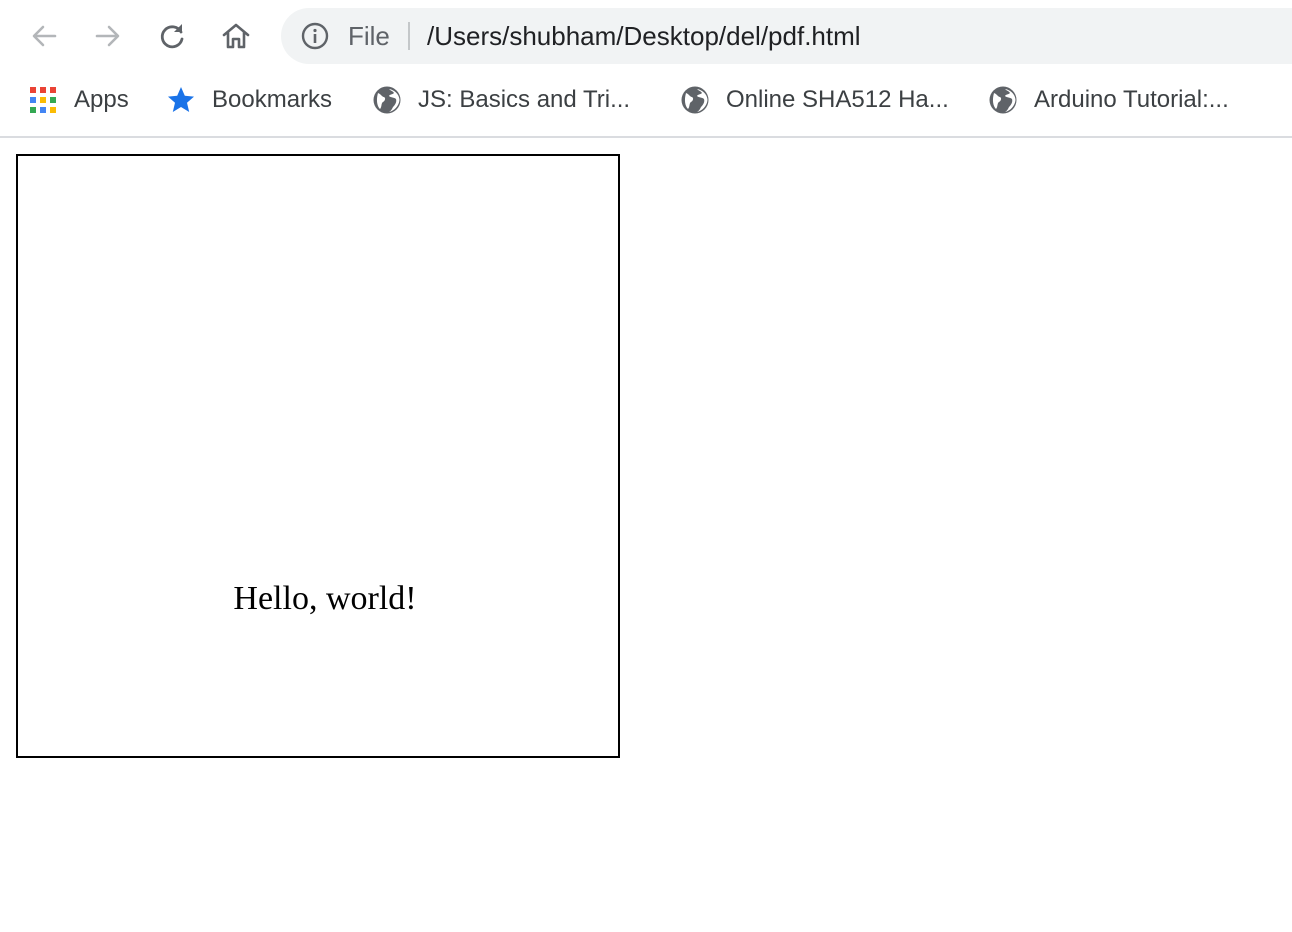 Image resolution: width=1292 pixels, height=932 pixels. What do you see at coordinates (272, 99) in the screenshot?
I see `bookmark-label: Bookmarks` at bounding box center [272, 99].